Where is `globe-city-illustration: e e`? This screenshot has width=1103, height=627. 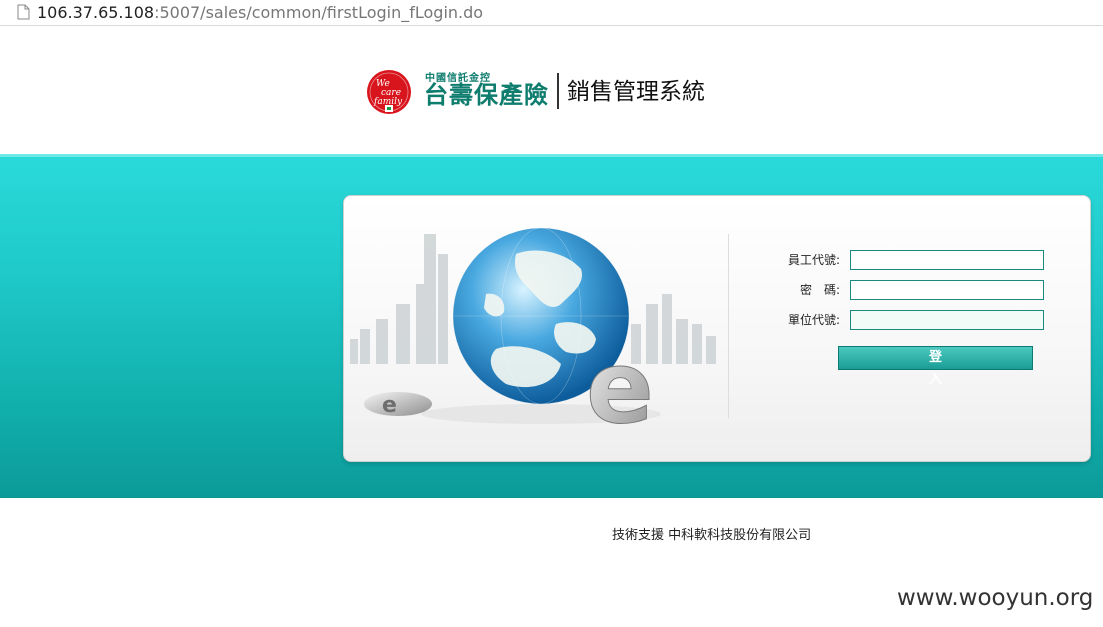 globe-city-illustration: e e is located at coordinates (533, 334).